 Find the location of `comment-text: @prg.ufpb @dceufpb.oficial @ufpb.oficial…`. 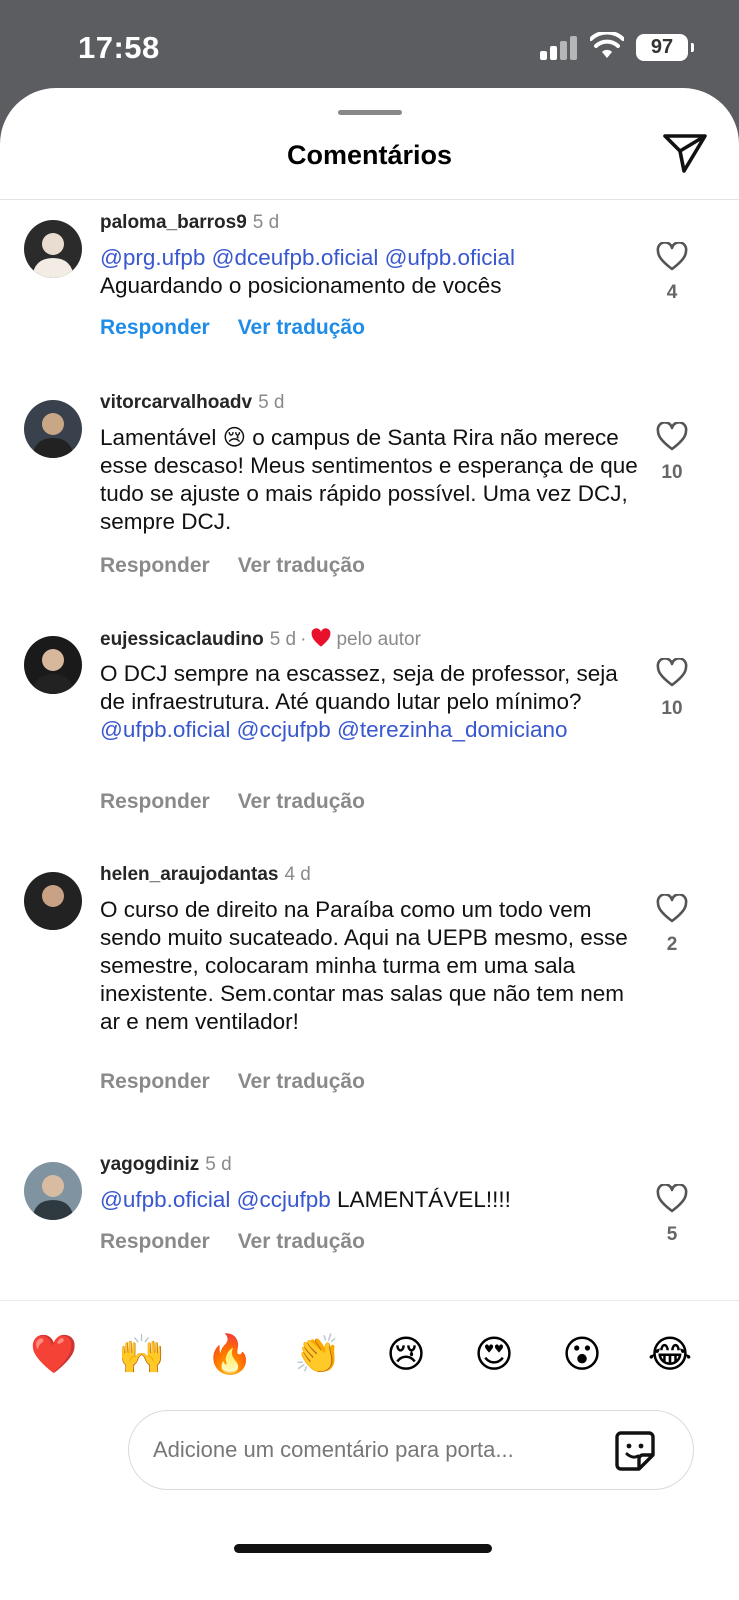

comment-text: @prg.ufpb @dceufpb.oficial @ufpb.oficial… is located at coordinates (370, 272).